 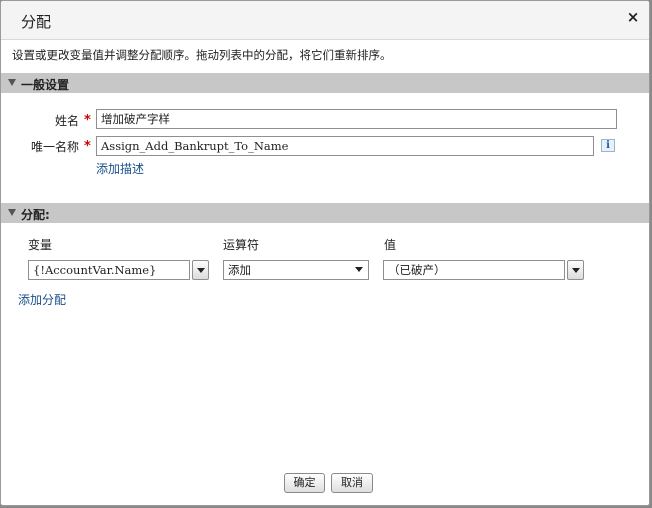 I want to click on unique-name-input: Assign_Add_Bankrupt_To_Name, so click(x=345, y=146).